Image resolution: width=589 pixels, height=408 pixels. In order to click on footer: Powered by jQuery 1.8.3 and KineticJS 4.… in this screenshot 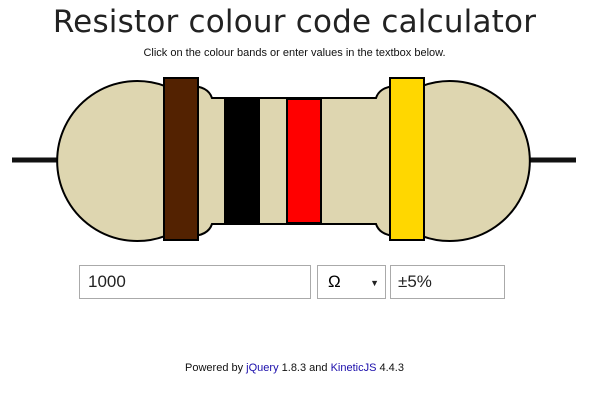, I will do `click(294, 368)`.